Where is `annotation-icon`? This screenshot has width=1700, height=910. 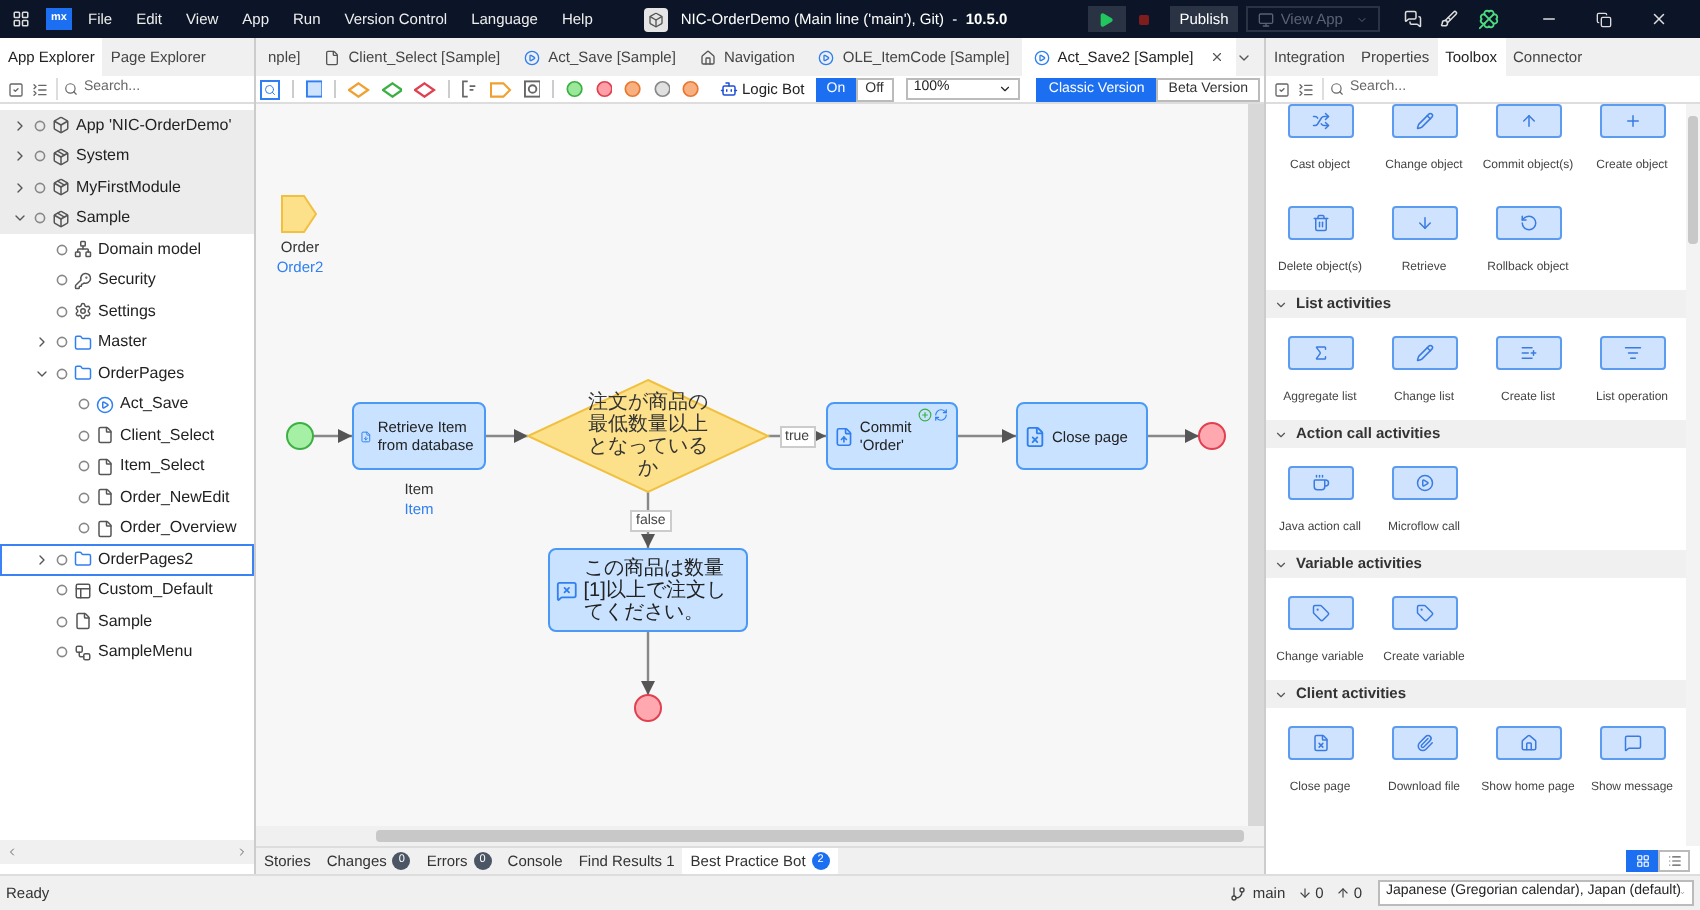 annotation-icon is located at coordinates (470, 89).